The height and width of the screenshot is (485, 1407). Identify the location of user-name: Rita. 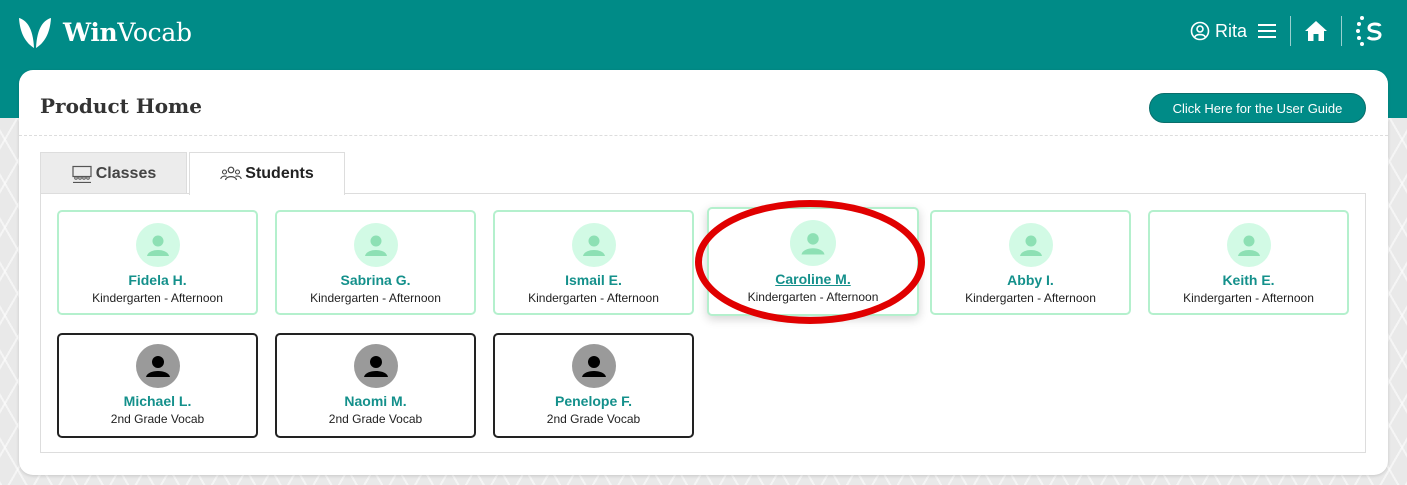
(1230, 30).